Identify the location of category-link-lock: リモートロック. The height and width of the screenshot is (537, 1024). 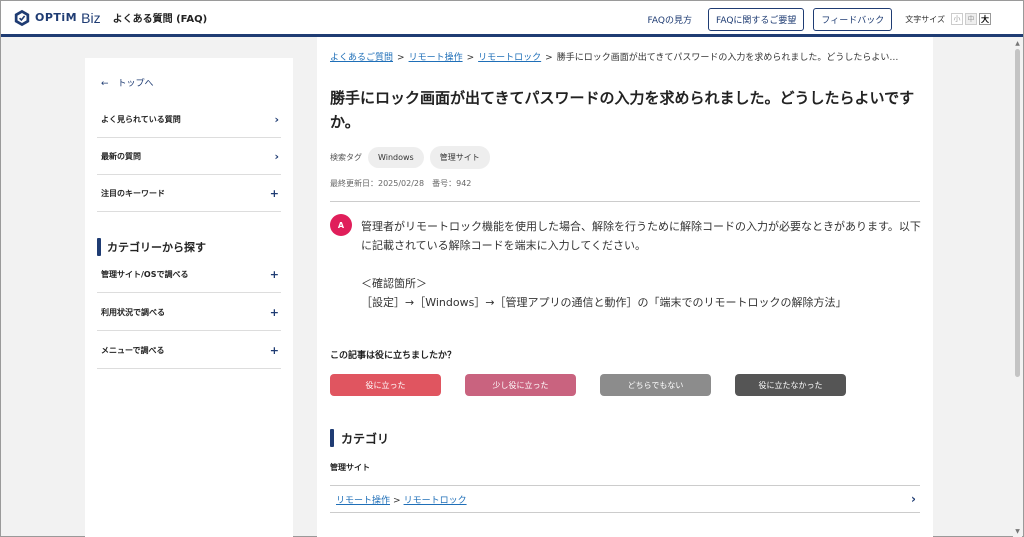
(435, 501).